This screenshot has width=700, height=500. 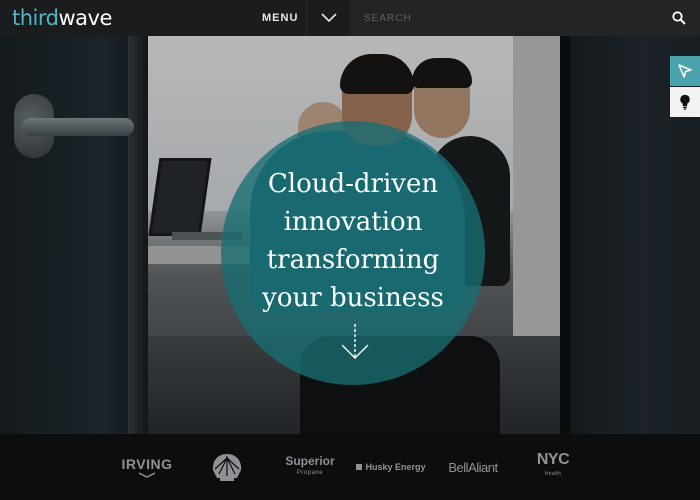 What do you see at coordinates (509, 18) in the screenshot?
I see `search-input` at bounding box center [509, 18].